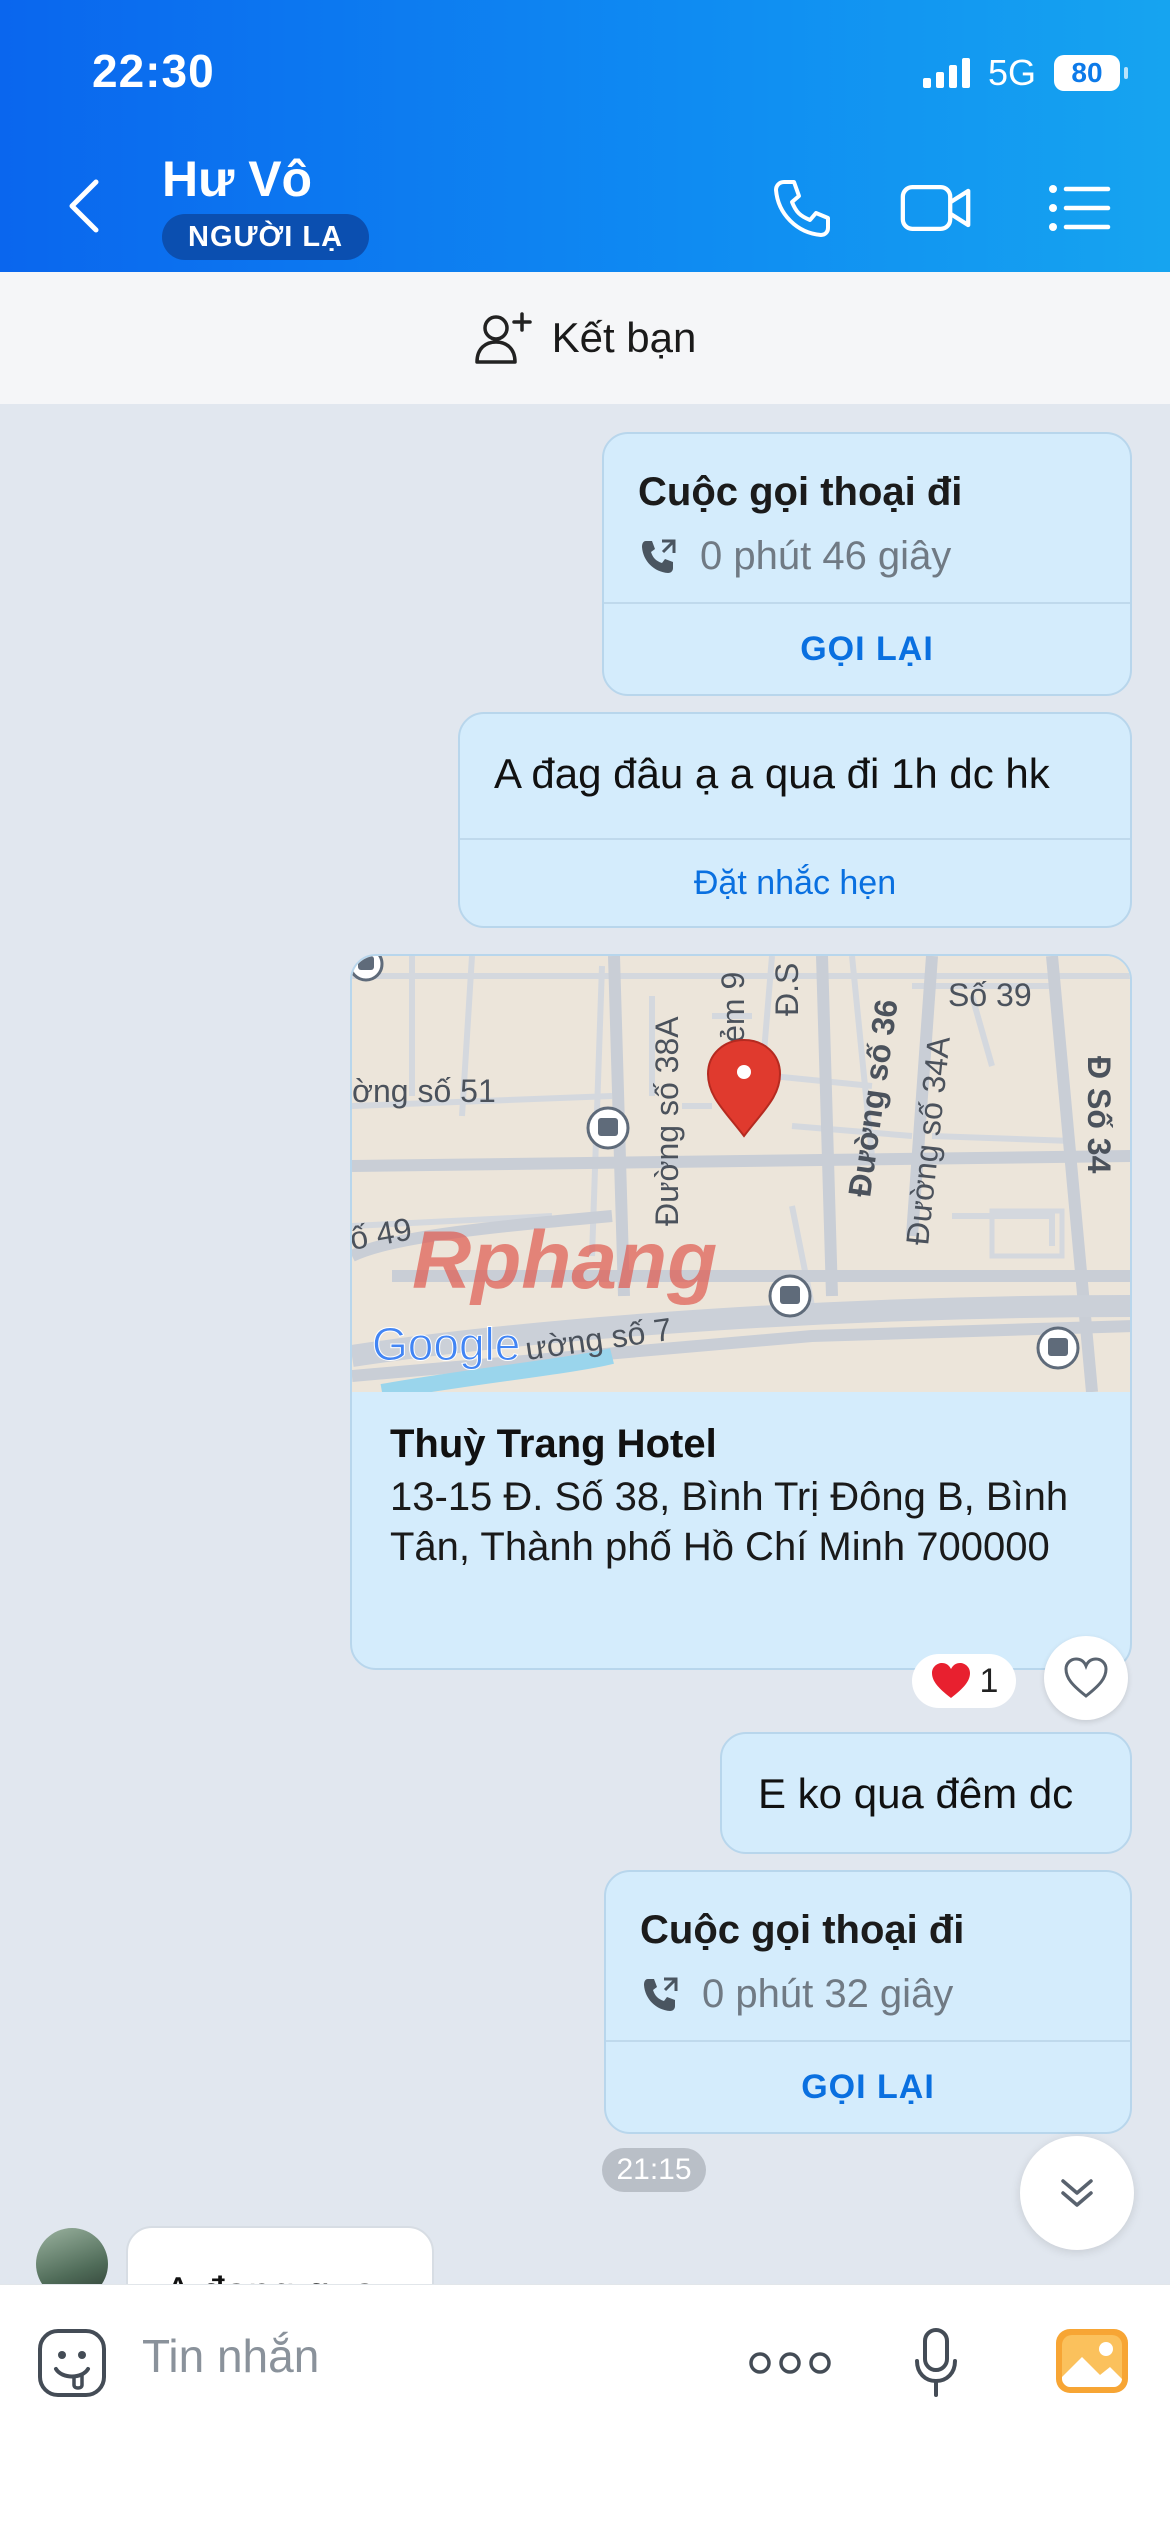 Image resolution: width=1170 pixels, height=2532 pixels. I want to click on chat-header: 22:30 5G 80 Hư Vô NGƯỜI LẠ, so click(585, 136).